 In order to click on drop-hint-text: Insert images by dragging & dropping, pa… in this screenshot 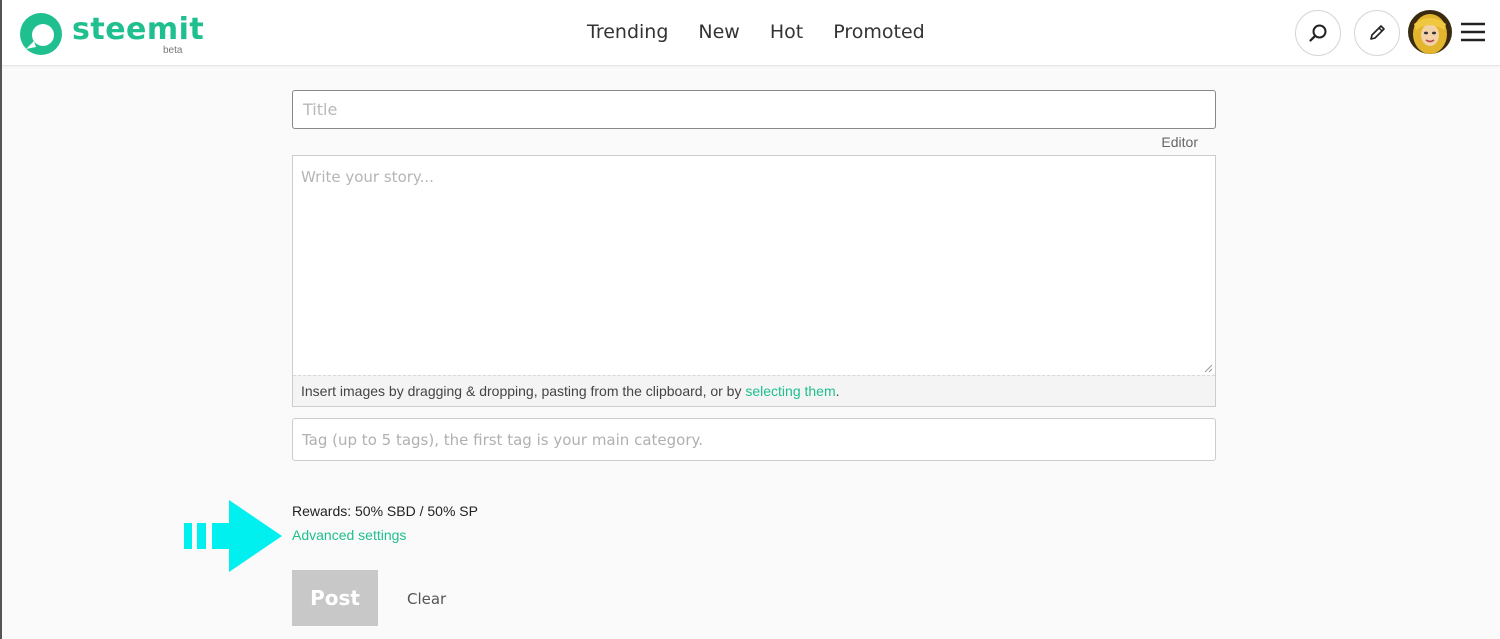, I will do `click(523, 391)`.